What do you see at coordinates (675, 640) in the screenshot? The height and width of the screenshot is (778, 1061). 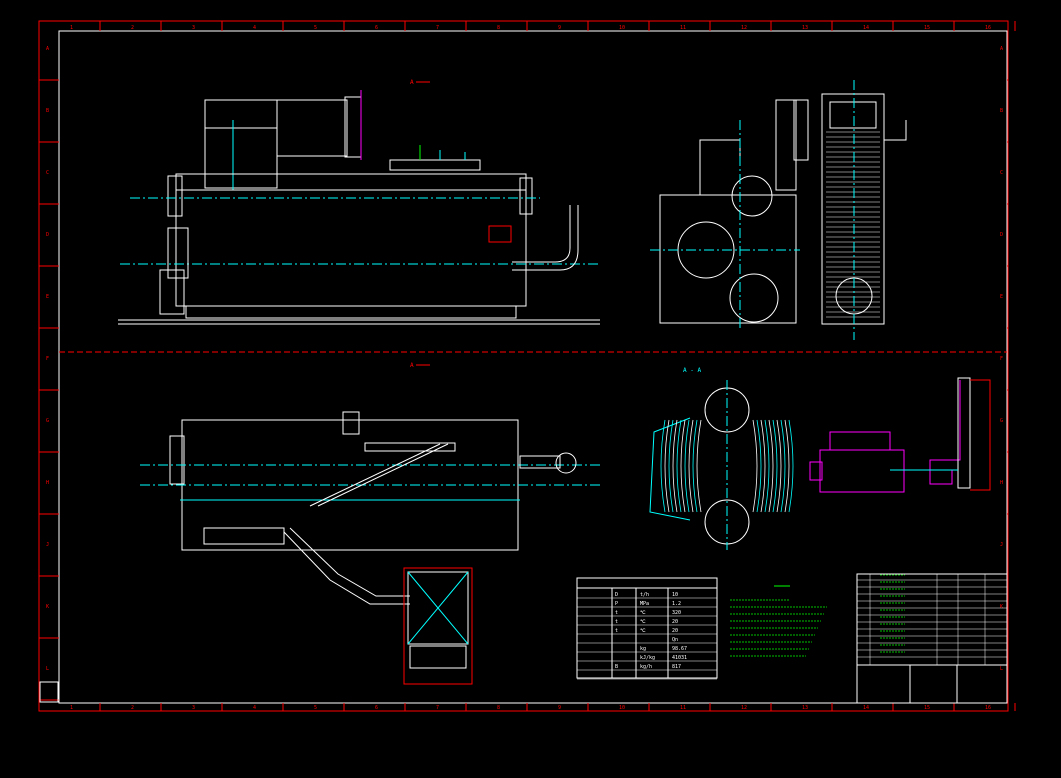 I see `parameter-cell: Qn` at bounding box center [675, 640].